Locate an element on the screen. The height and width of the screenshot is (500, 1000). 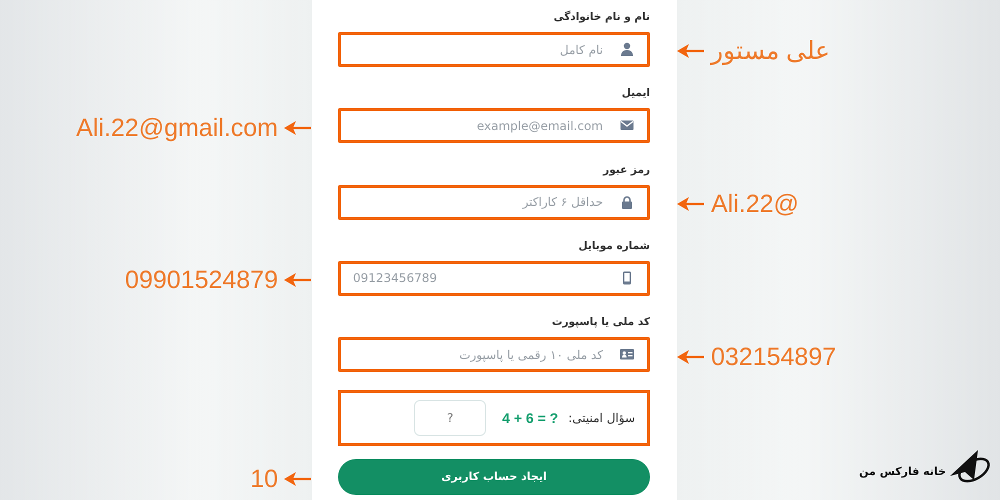
annotation-text: 032154897 is located at coordinates (773, 357).